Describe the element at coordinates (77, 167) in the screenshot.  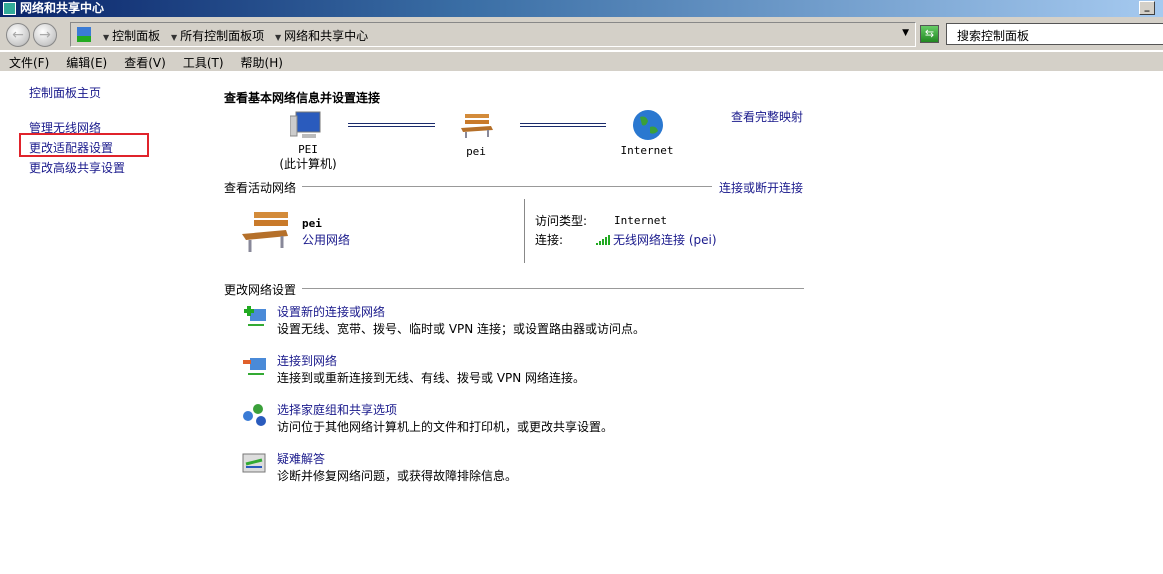
I see `sidebar-item-advanced-sharing: 更改高级共享设置` at that location.